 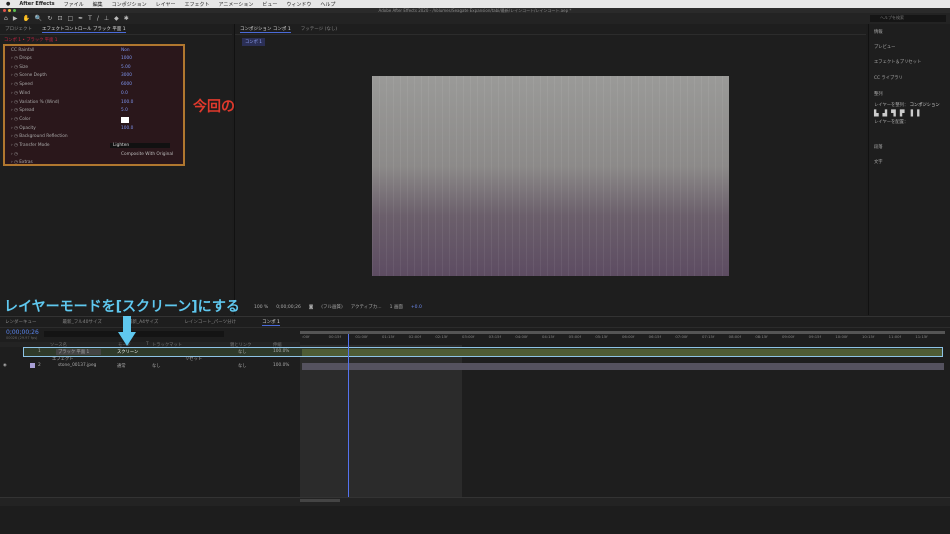 What do you see at coordinates (332, 307) in the screenshot?
I see `resolution-select: (フル画質)` at bounding box center [332, 307].